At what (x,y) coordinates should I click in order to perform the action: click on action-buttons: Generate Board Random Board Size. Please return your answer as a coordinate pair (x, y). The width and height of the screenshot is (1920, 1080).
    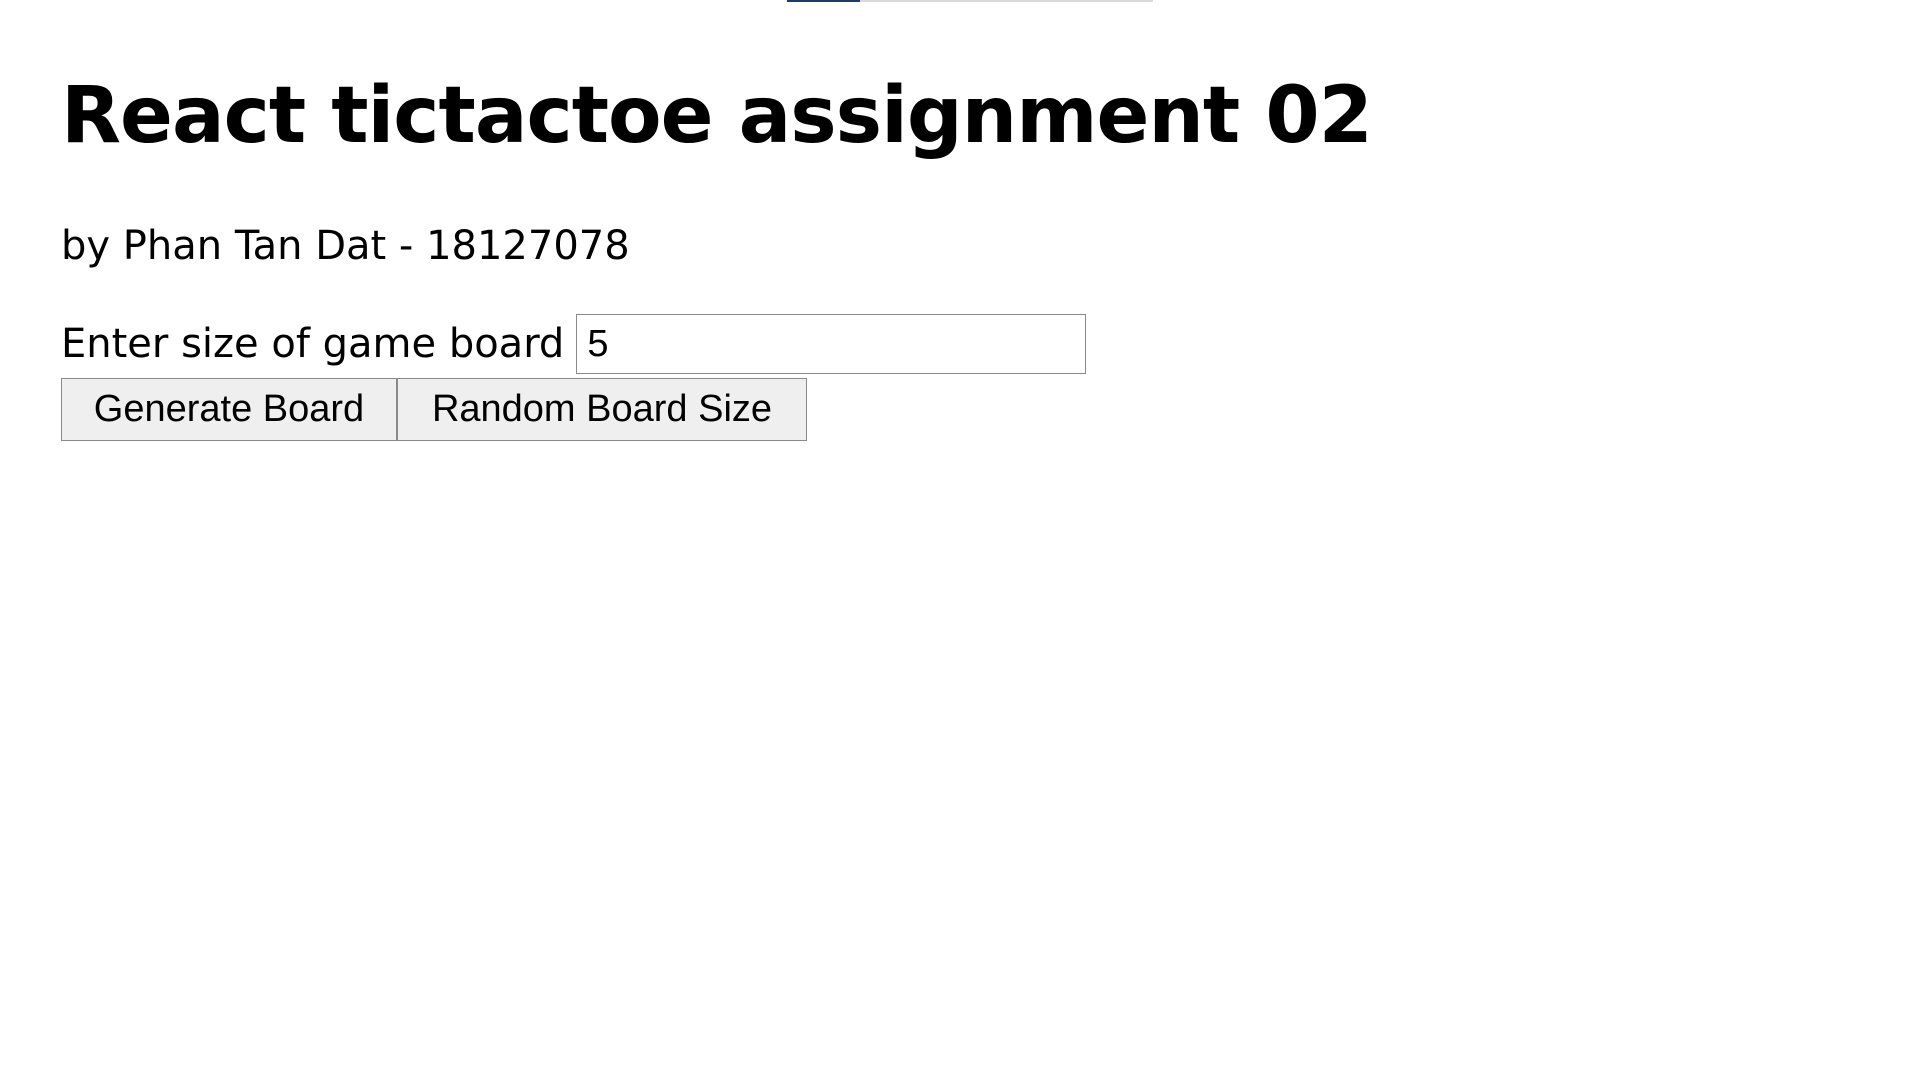
    Looking at the image, I should click on (434, 409).